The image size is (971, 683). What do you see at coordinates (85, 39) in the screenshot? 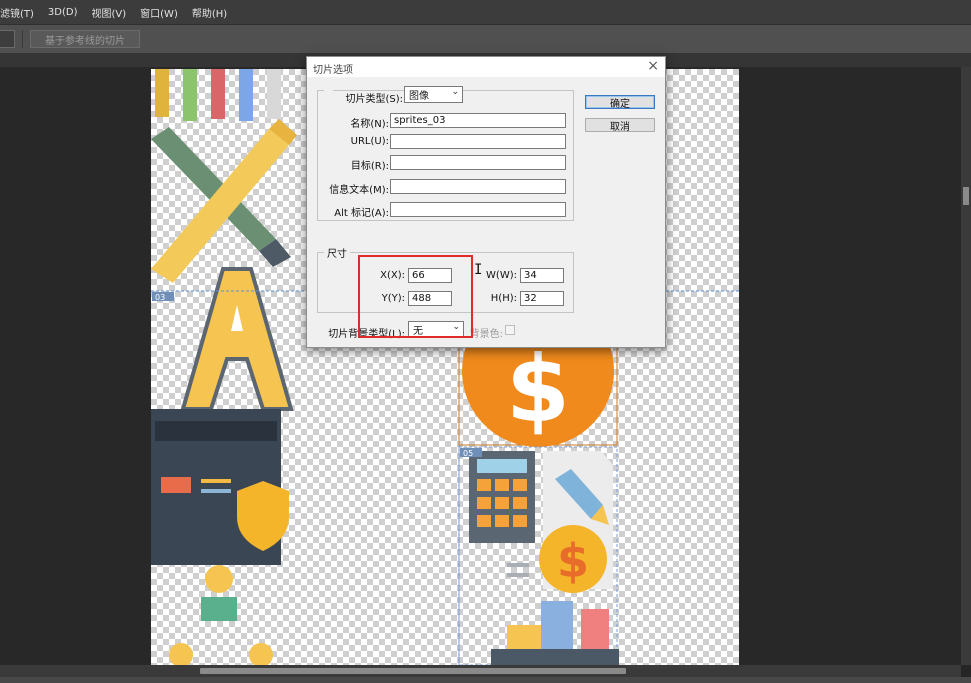
I see `slices-from-guides-button: 基于参考线的切片` at bounding box center [85, 39].